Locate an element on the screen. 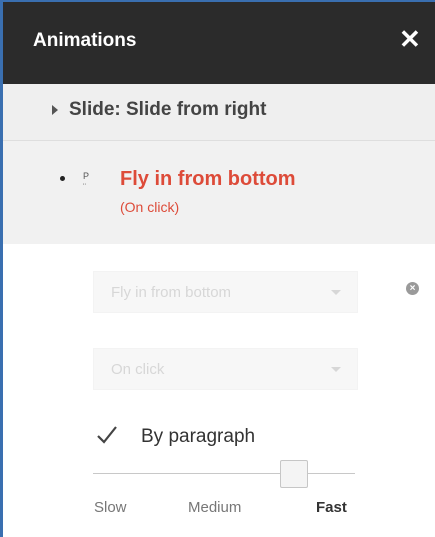 The width and height of the screenshot is (435, 537). by-paragraph-checkbox is located at coordinates (107, 435).